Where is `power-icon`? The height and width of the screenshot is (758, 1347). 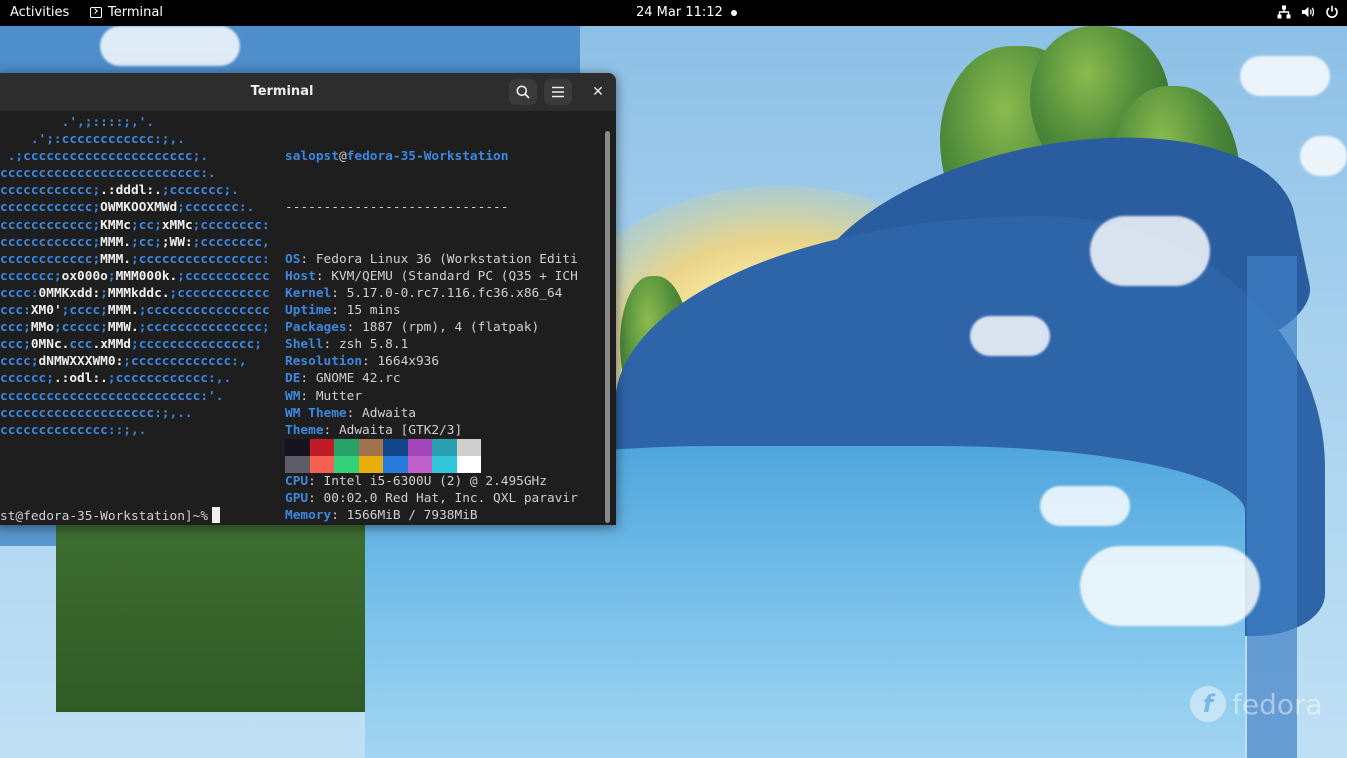
power-icon is located at coordinates (1332, 12).